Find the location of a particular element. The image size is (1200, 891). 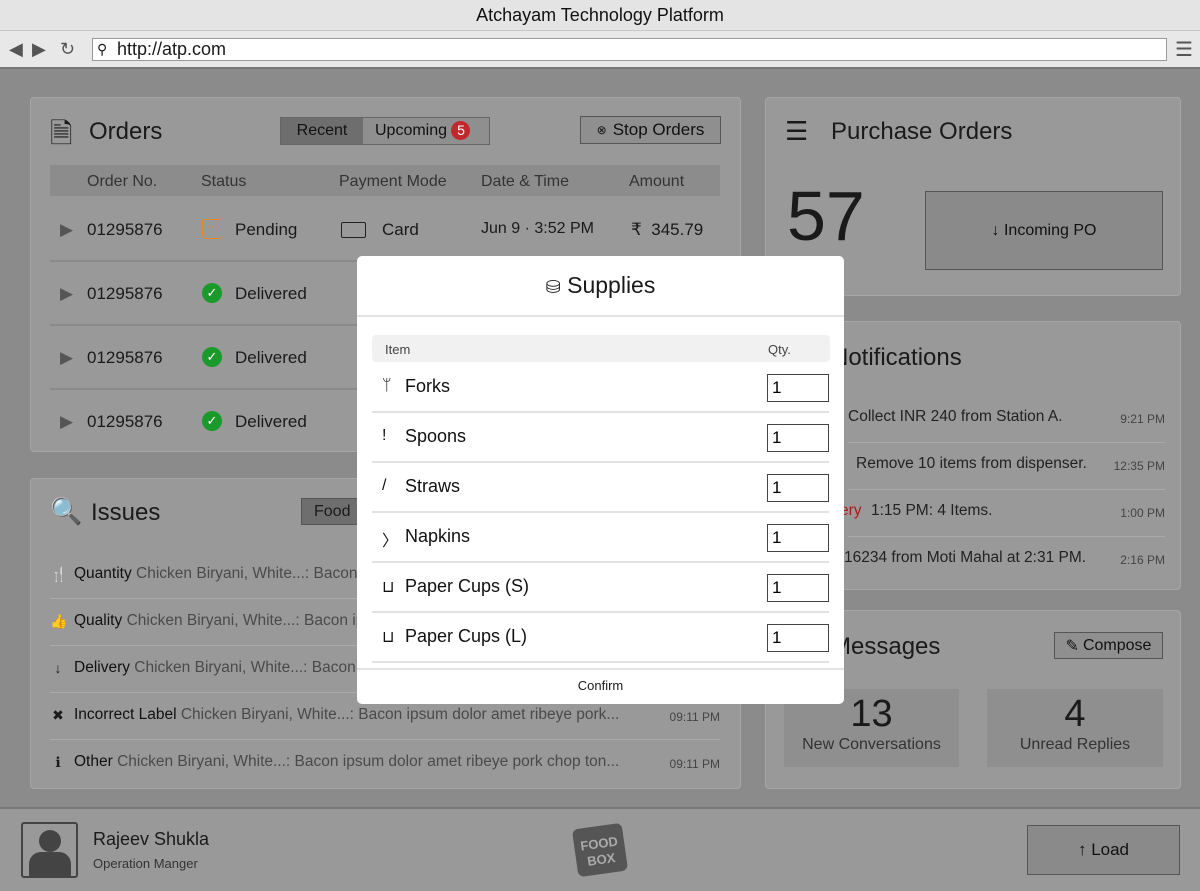

url-text: http://atp.com is located at coordinates (172, 49).